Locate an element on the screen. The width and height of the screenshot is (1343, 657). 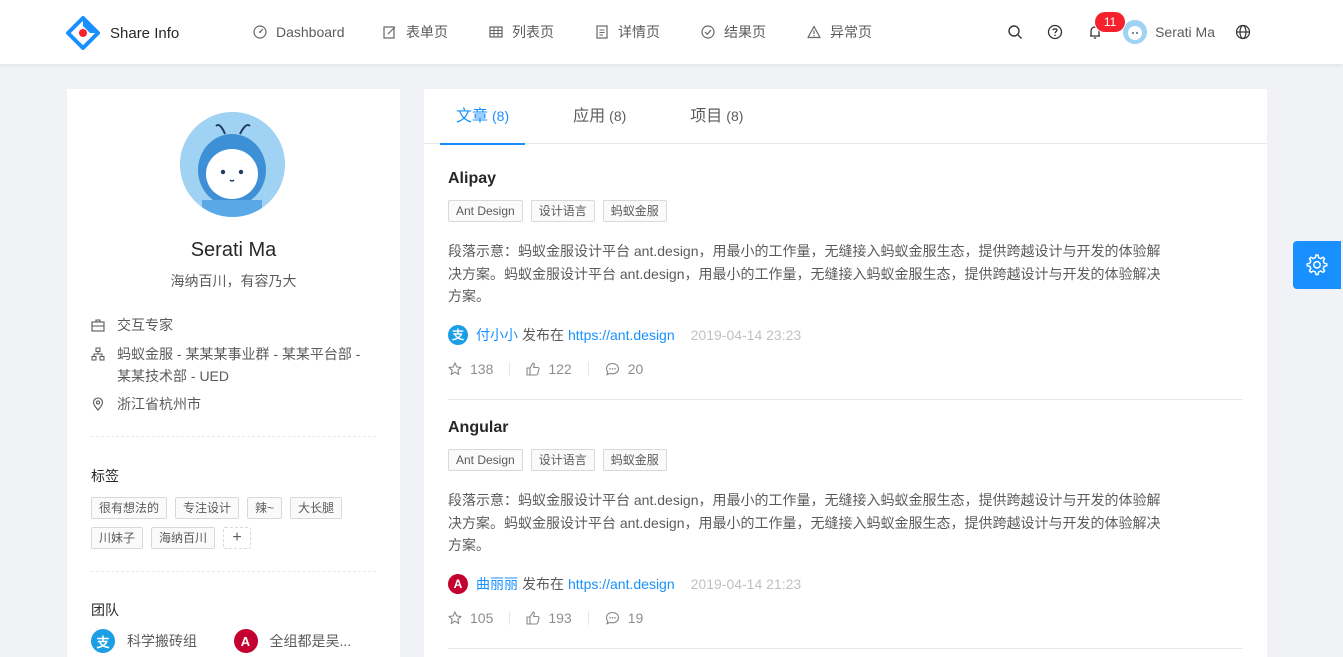
tag-list: 很有想法的 专注设计 辣~ 大长腿川妹子 海纳百川 + is located at coordinates (226, 527).